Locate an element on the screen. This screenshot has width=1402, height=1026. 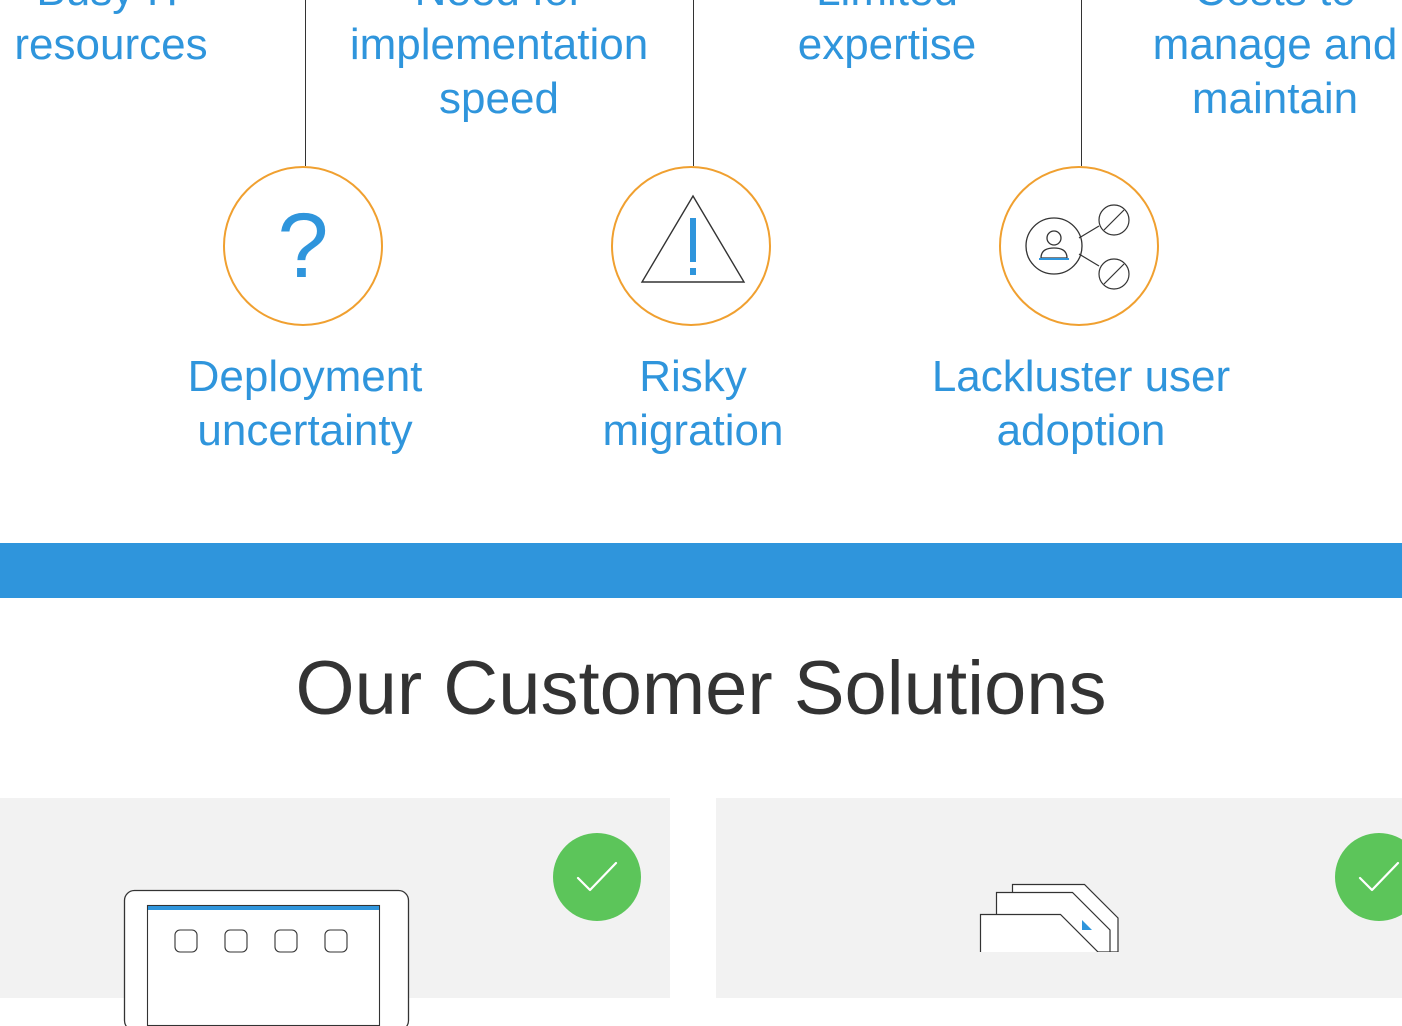
challenge-label-busy-it-resources: Busy IT resources is located at coordinates (150, 36).